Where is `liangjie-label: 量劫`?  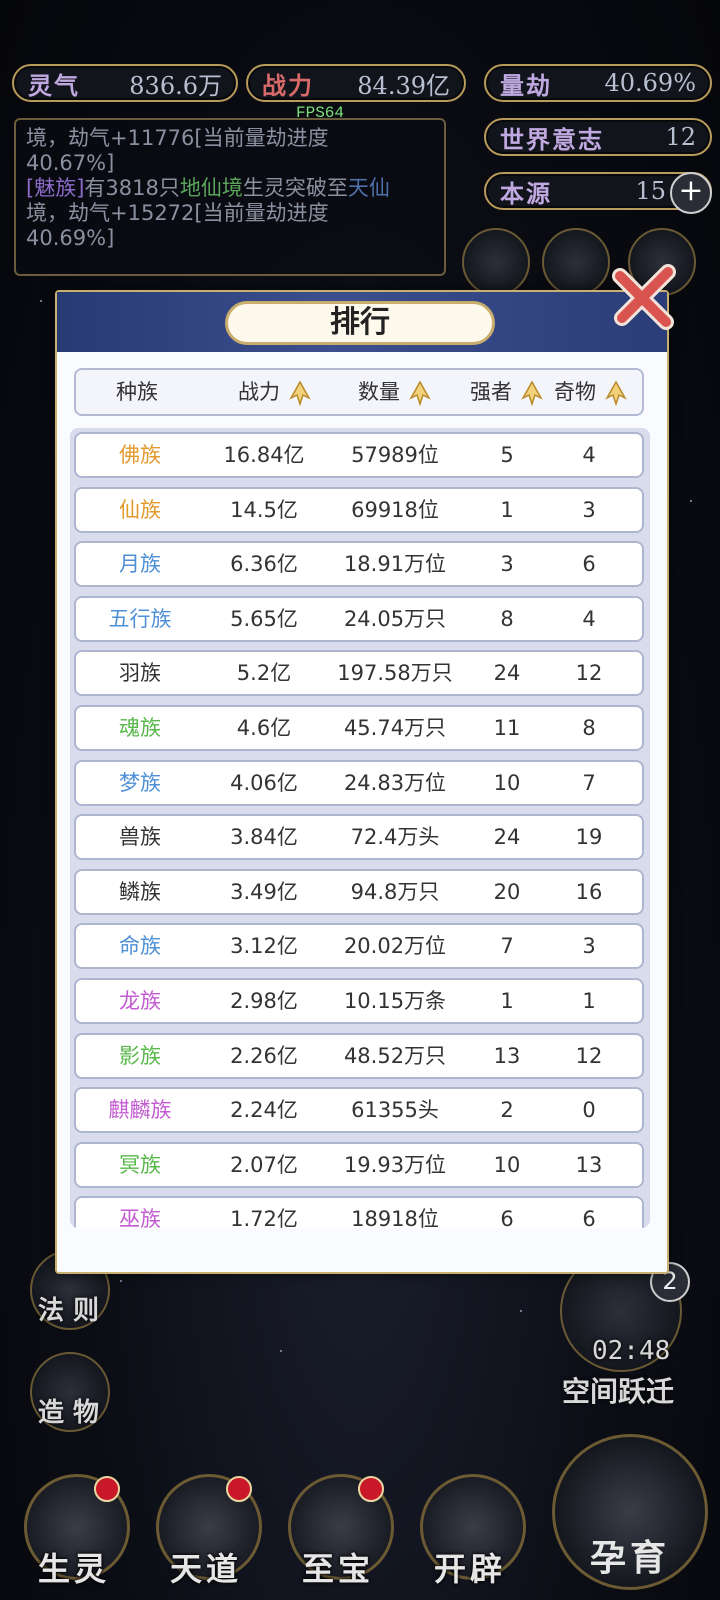
liangjie-label: 量劫 is located at coordinates (526, 85).